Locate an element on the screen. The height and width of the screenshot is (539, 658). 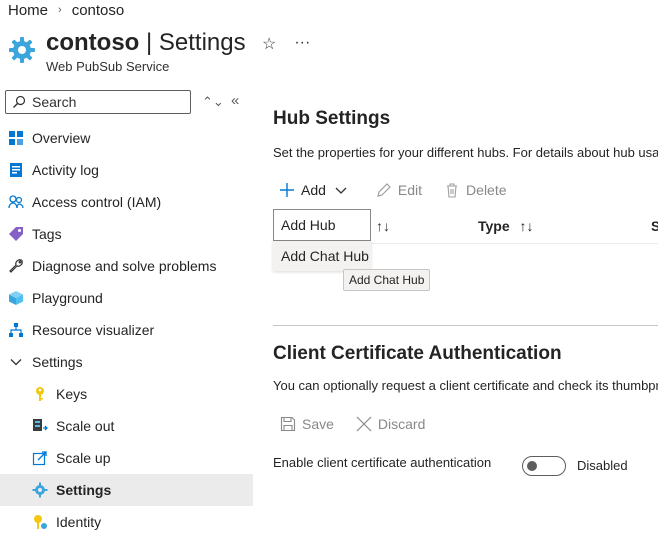
close-icon is located at coordinates (364, 424).